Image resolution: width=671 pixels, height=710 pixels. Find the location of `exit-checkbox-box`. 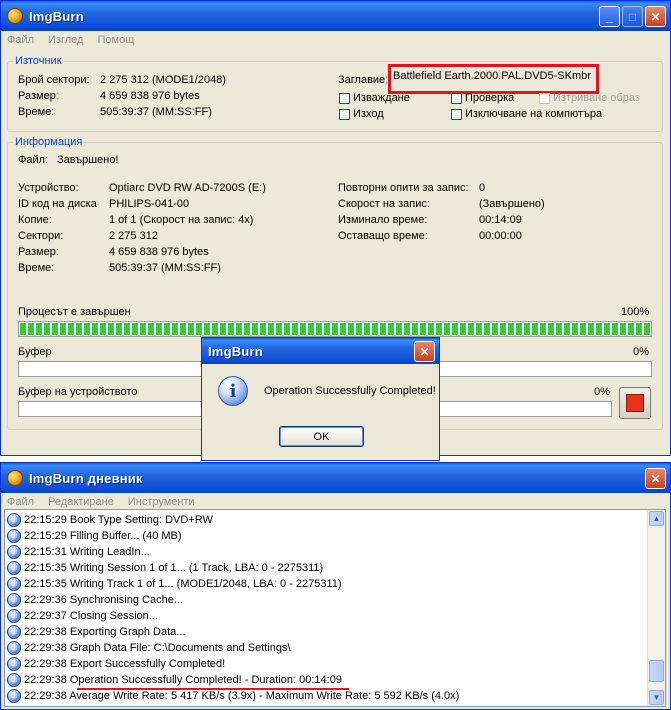

exit-checkbox-box is located at coordinates (344, 114).